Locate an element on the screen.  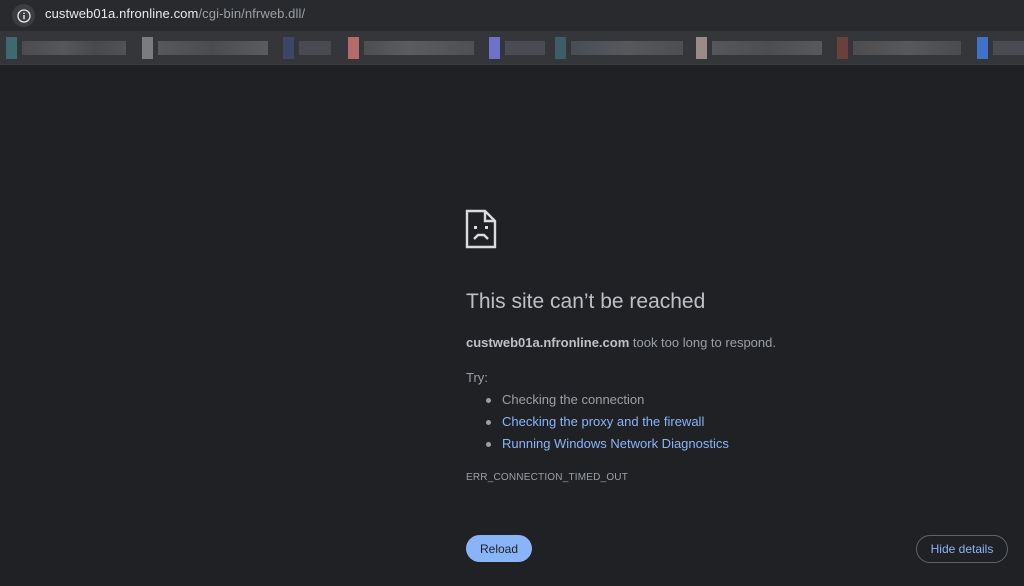
suggestion-label: Checking the connection is located at coordinates (573, 399).